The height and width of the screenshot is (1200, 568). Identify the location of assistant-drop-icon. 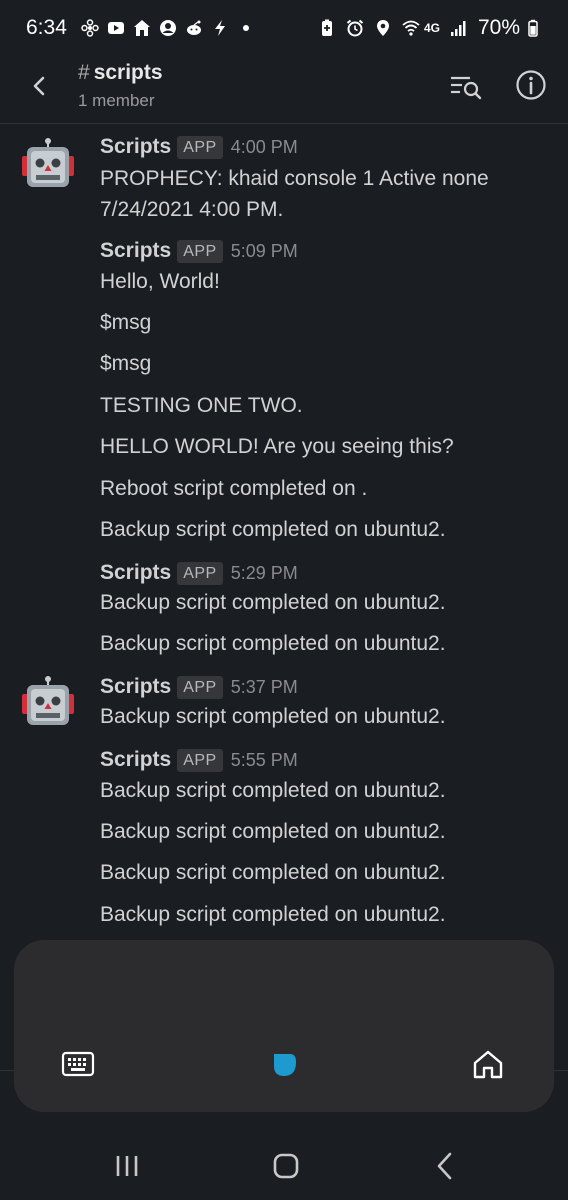
(285, 1065).